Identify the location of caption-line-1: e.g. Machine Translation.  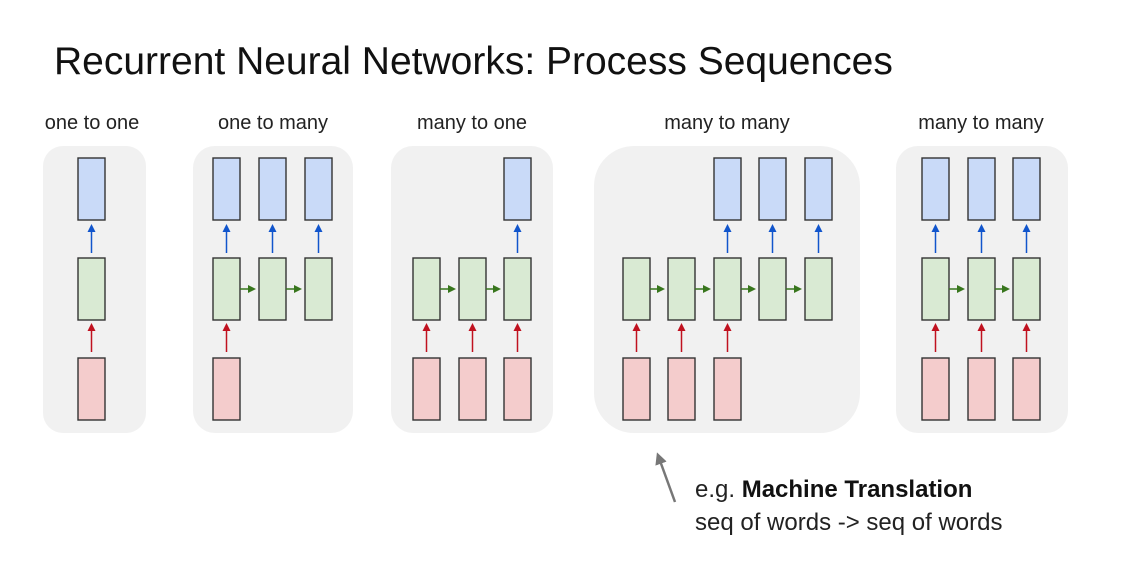
(848, 489).